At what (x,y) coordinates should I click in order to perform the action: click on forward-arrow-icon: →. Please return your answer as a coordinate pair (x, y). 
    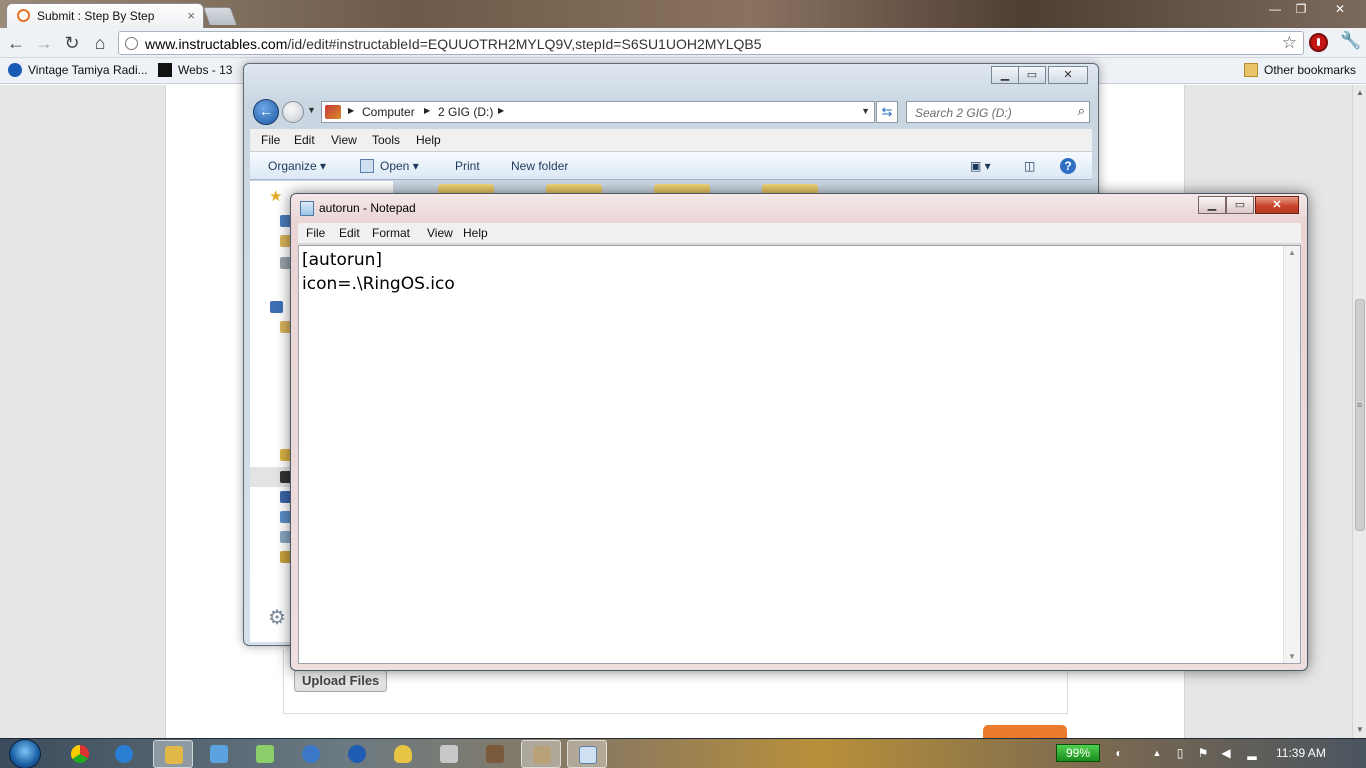
    Looking at the image, I should click on (44, 43).